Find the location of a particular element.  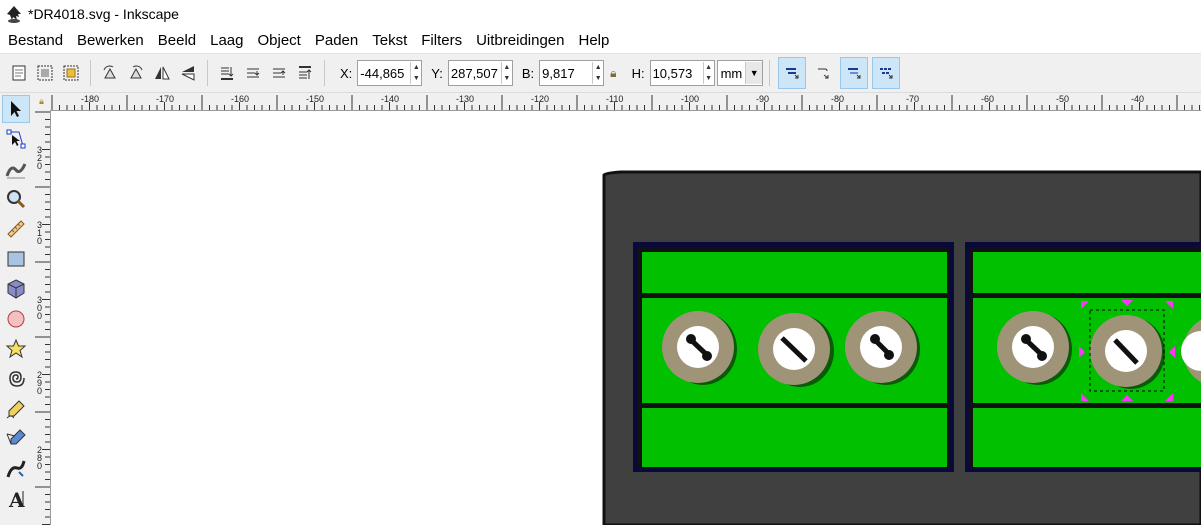

deselect-icon is located at coordinates (71, 73).